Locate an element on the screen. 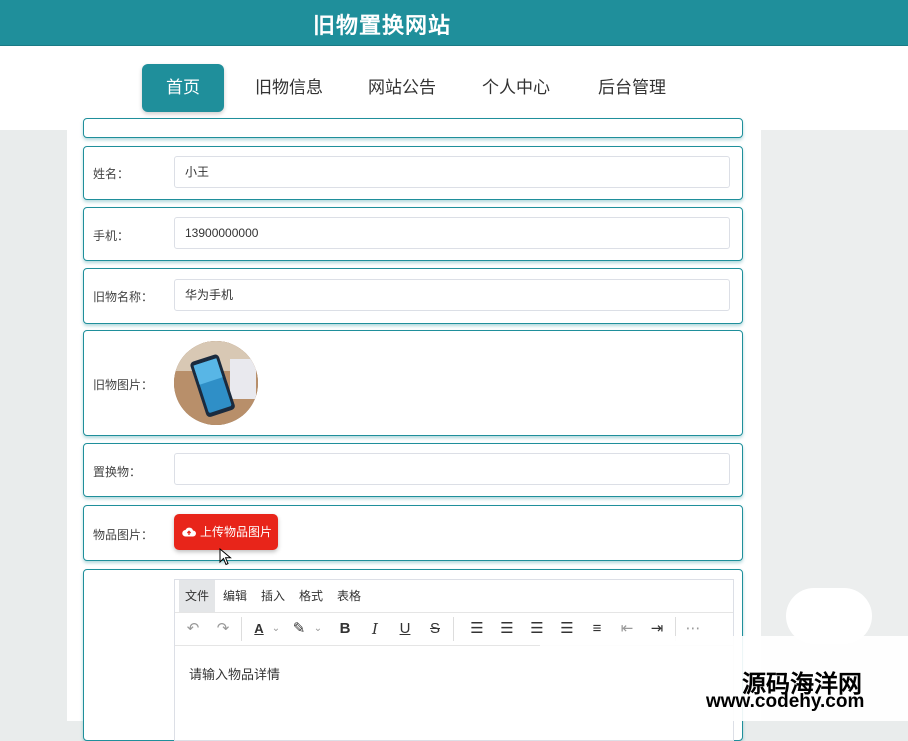 The height and width of the screenshot is (741, 908). nav-home: 首页 is located at coordinates (183, 88).